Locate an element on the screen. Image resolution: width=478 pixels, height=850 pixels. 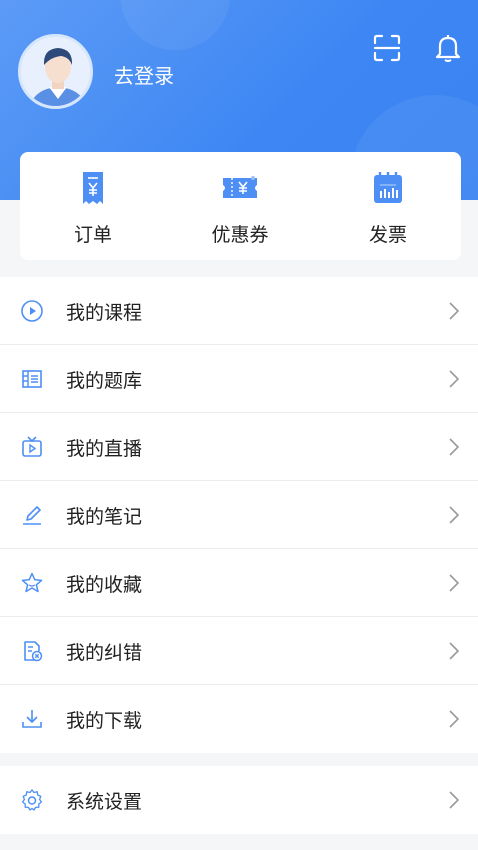
quick-action-invoices: 发票 is located at coordinates (388, 210).